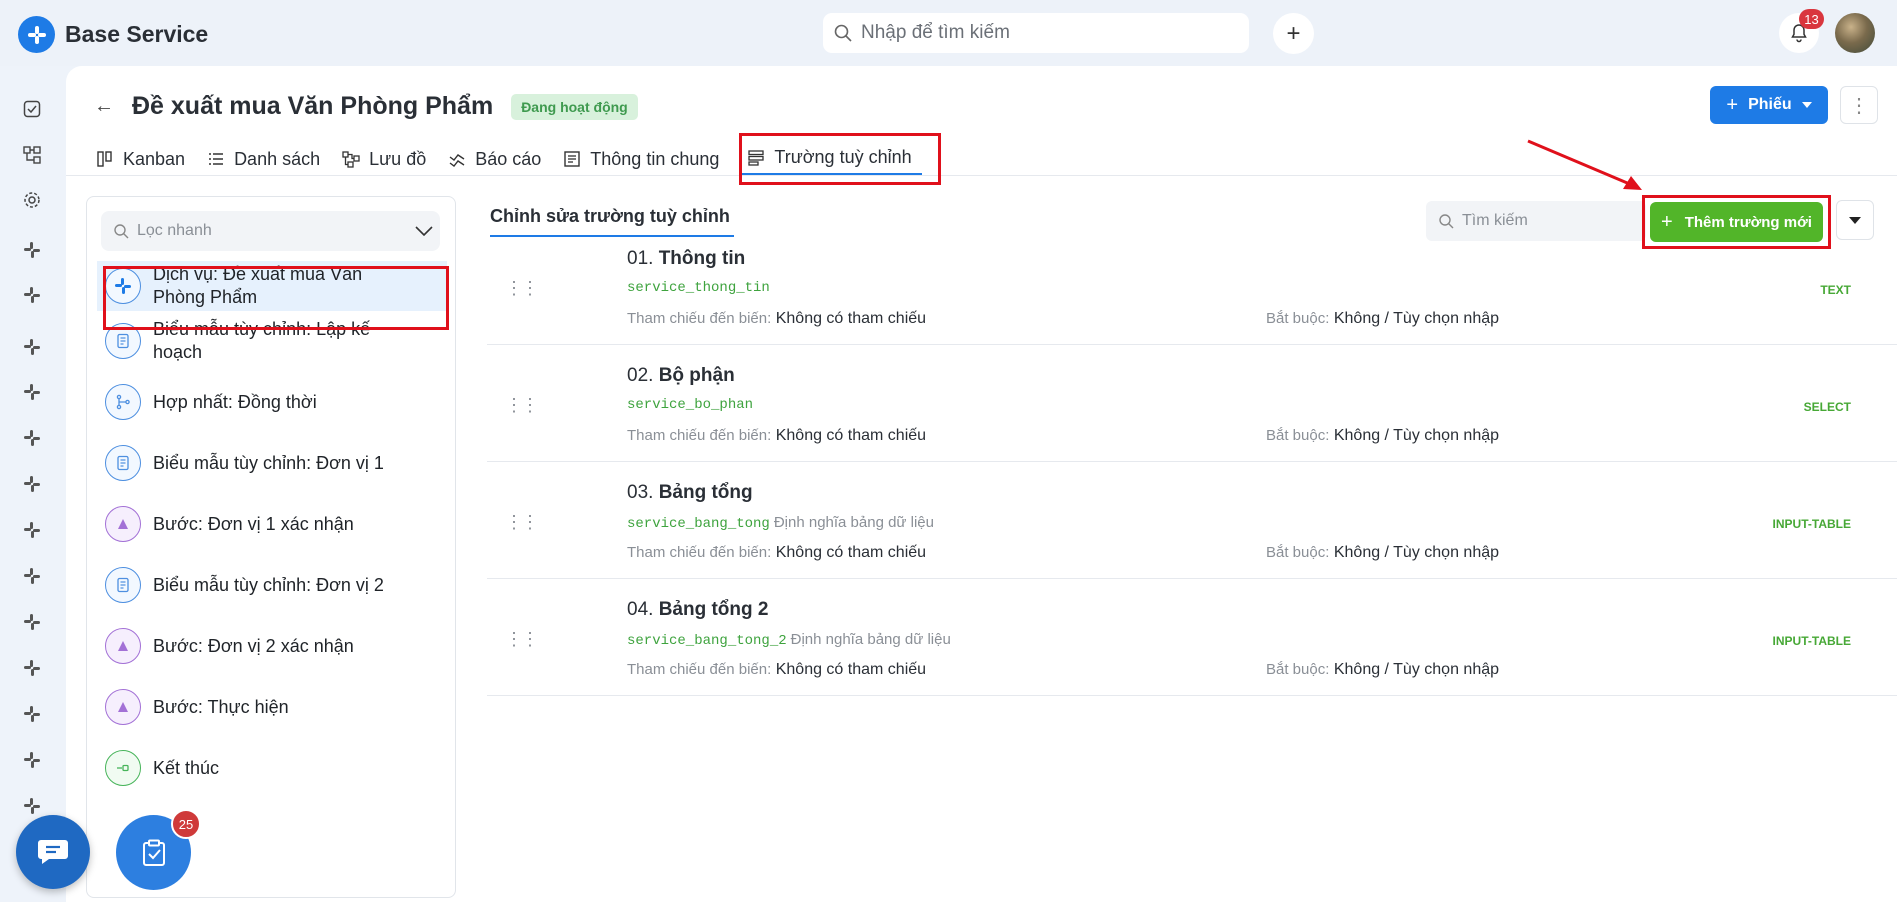 This screenshot has width=1897, height=902. I want to click on brand: Base Service, so click(113, 34).